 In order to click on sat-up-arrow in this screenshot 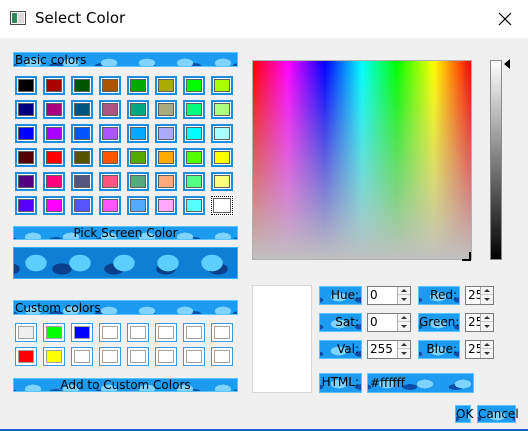, I will do `click(404, 318)`.